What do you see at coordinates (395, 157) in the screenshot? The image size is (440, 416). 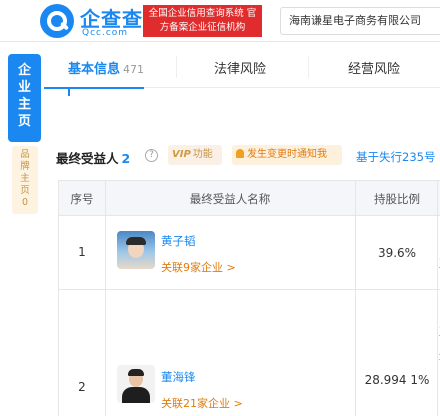 I see `basis-link: 基于失行235号` at bounding box center [395, 157].